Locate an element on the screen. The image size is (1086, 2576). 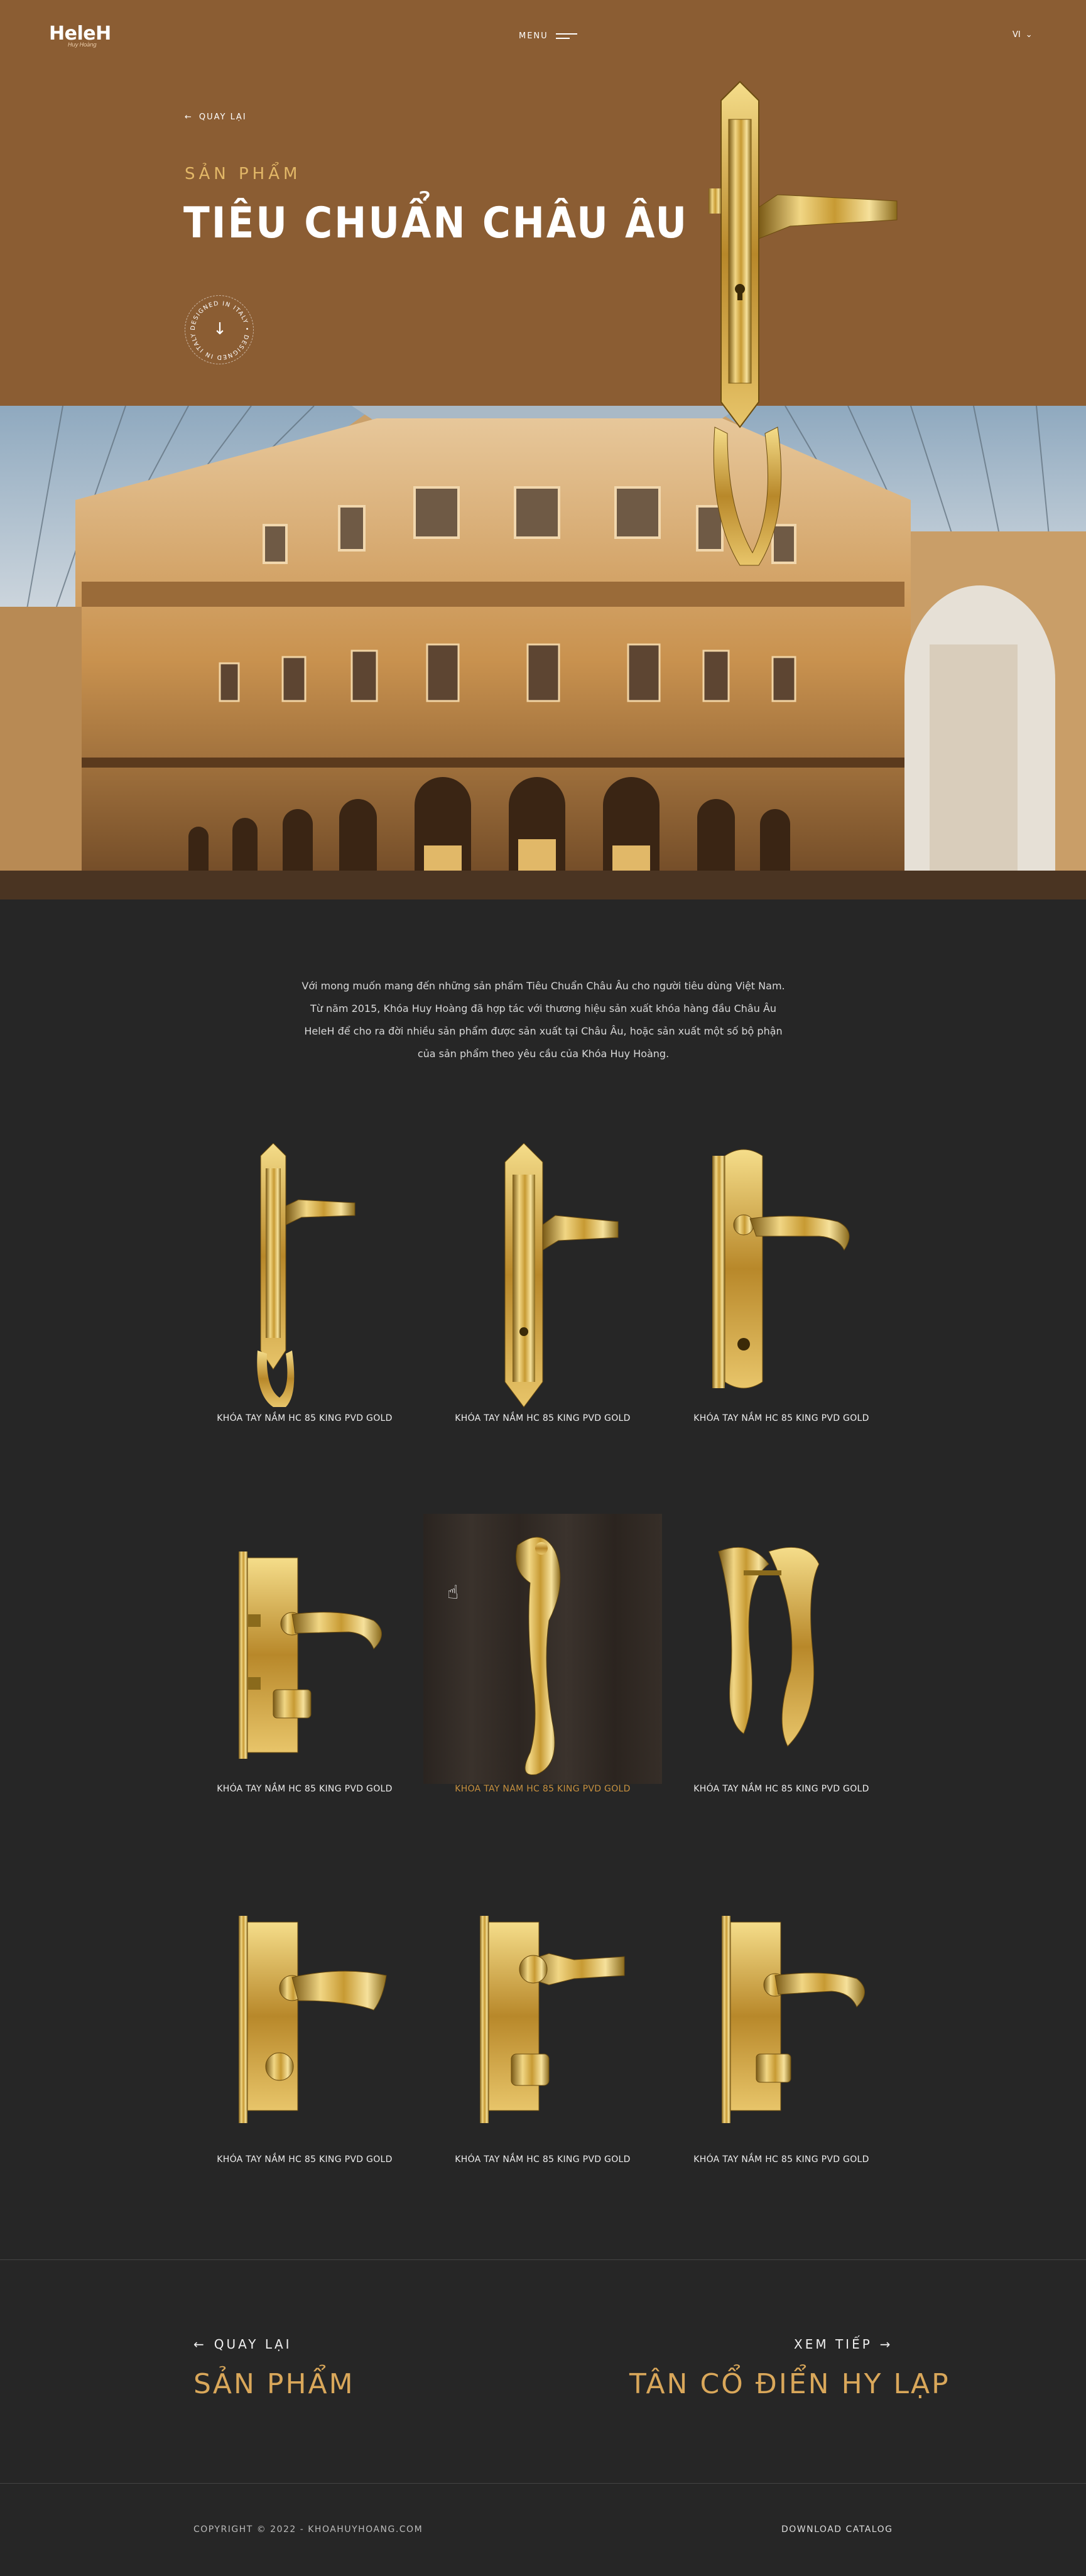
prev-section-title: SẢN PHẨM is located at coordinates (274, 2384).